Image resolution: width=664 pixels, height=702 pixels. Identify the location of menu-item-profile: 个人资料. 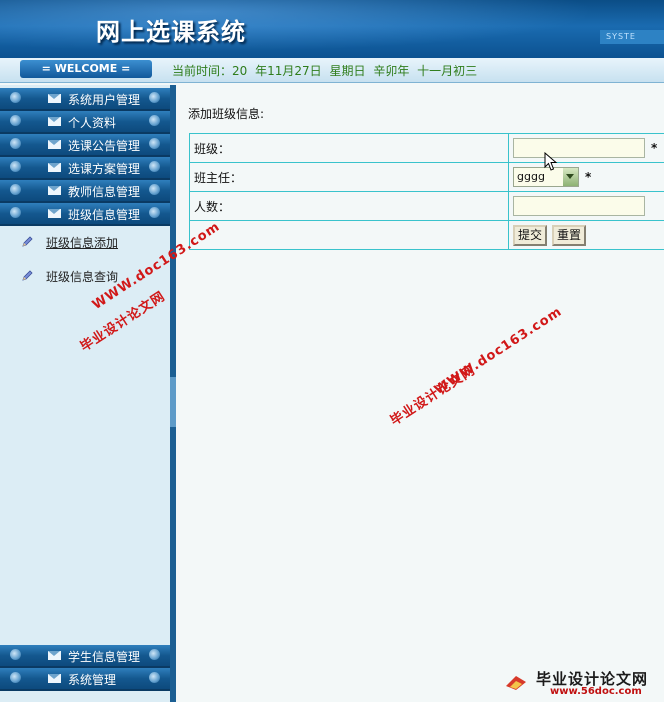
(85, 122).